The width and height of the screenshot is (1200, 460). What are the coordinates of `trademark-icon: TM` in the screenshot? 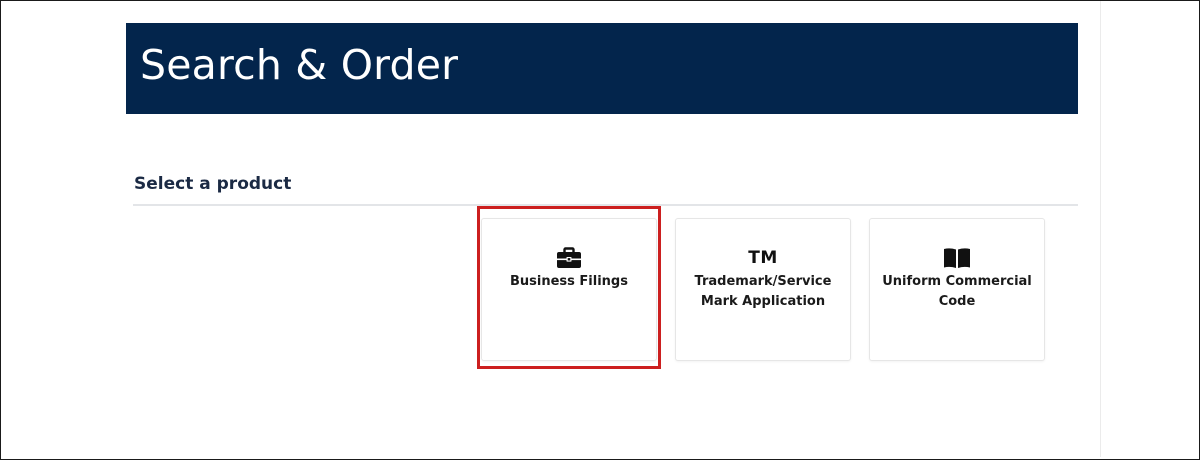 It's located at (763, 258).